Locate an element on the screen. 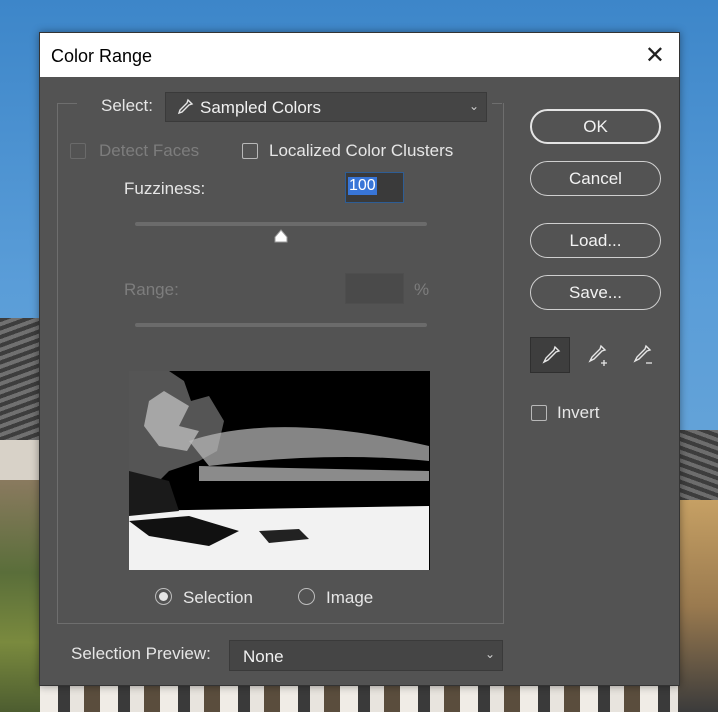 The image size is (718, 712). eyedropper-plus-button is located at coordinates (597, 355).